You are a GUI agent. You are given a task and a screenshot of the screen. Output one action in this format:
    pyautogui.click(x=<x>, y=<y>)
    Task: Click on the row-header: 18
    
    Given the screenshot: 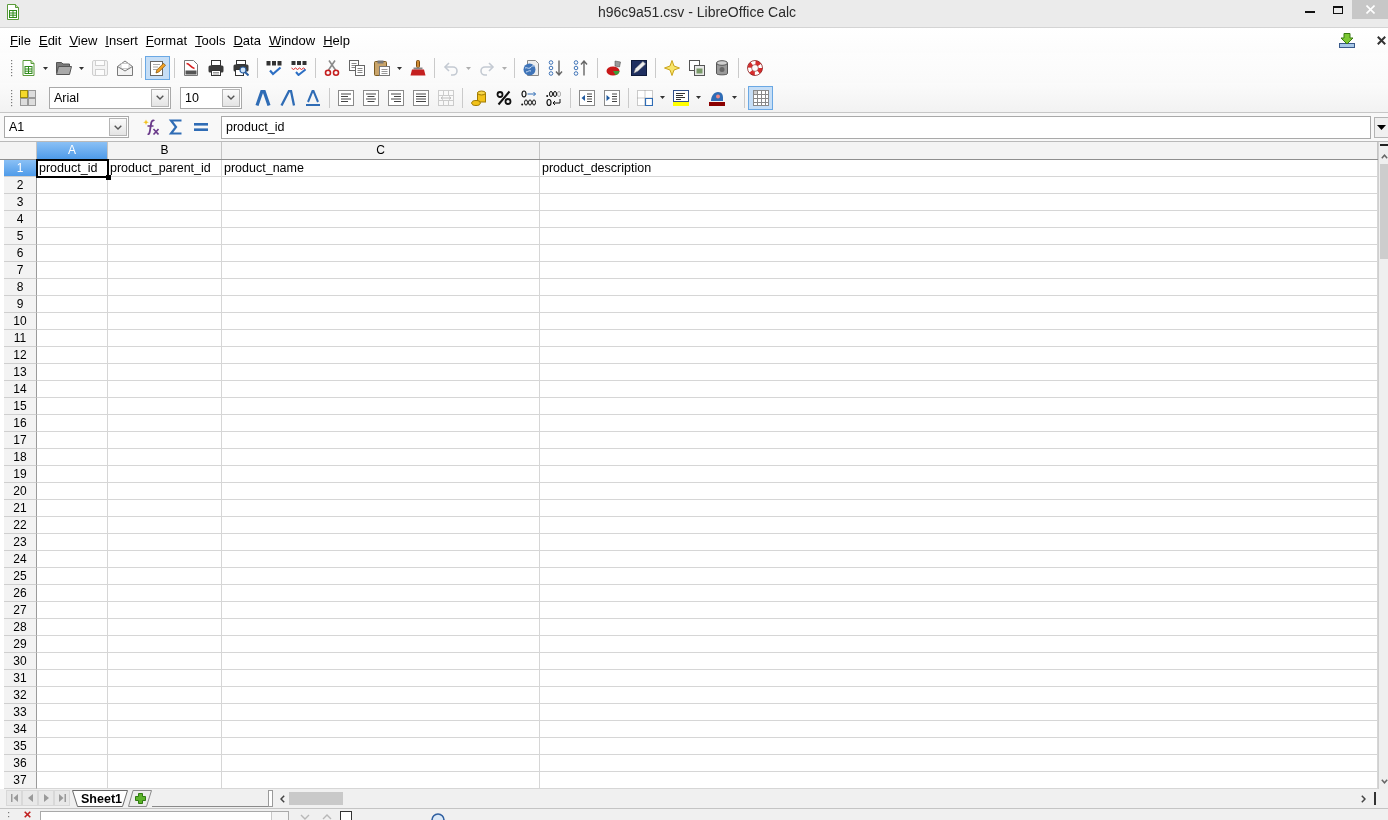 What is the action you would take?
    pyautogui.click(x=20, y=457)
    